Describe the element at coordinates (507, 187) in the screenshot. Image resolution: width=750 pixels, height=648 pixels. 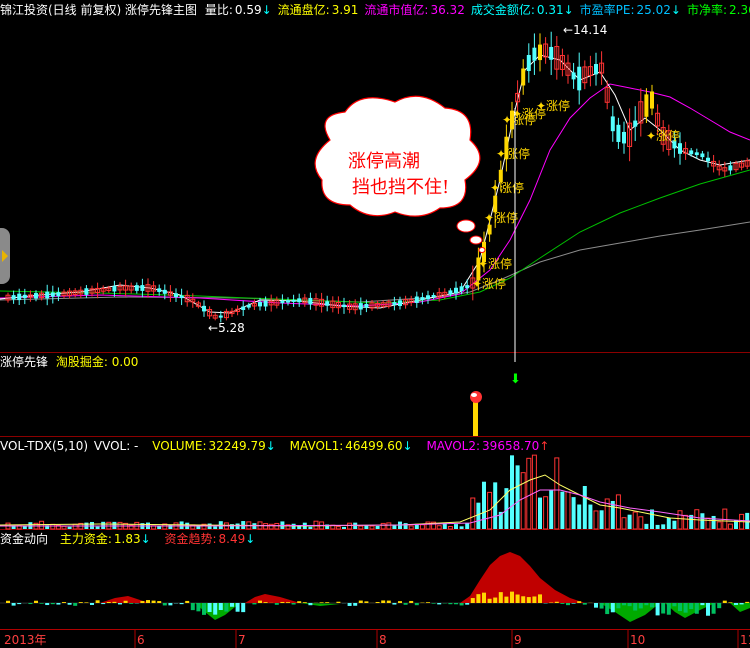
I see `limit-up-label: ✦涨停` at that location.